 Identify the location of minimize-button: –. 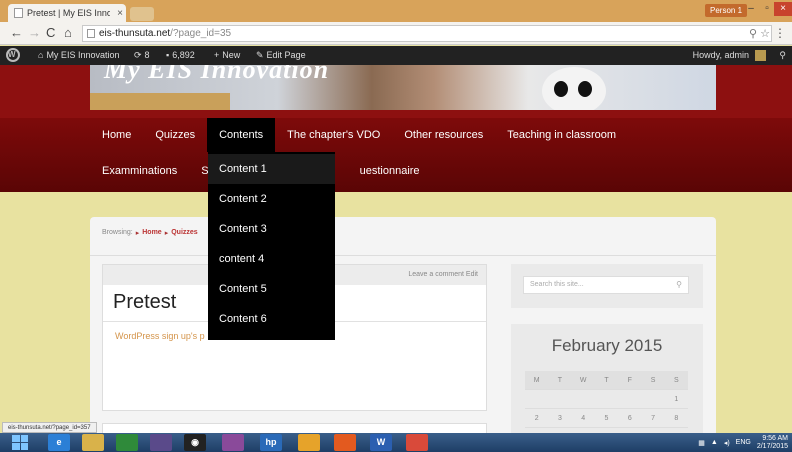
(751, 9).